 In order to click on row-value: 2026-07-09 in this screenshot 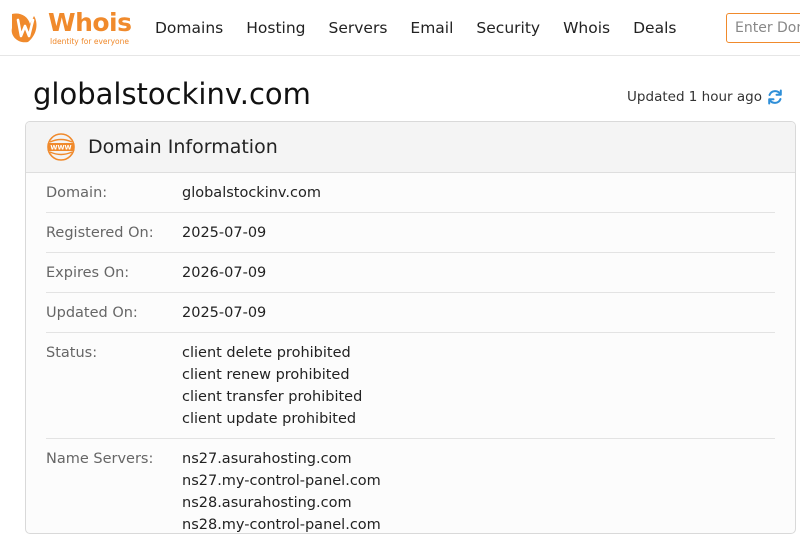, I will do `click(224, 273)`.